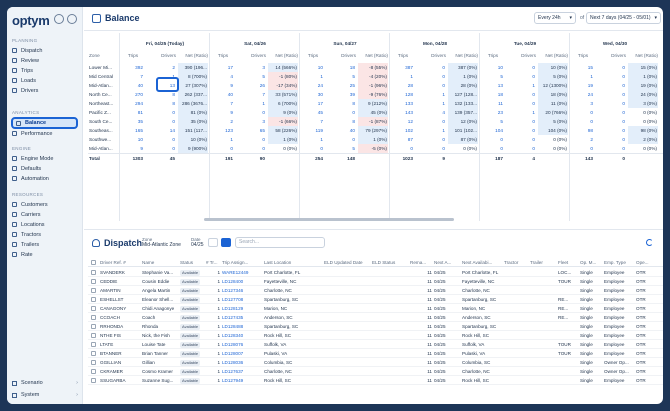  What do you see at coordinates (341, 130) in the screenshot?
I see `drivers-cell: 40` at bounding box center [341, 130].